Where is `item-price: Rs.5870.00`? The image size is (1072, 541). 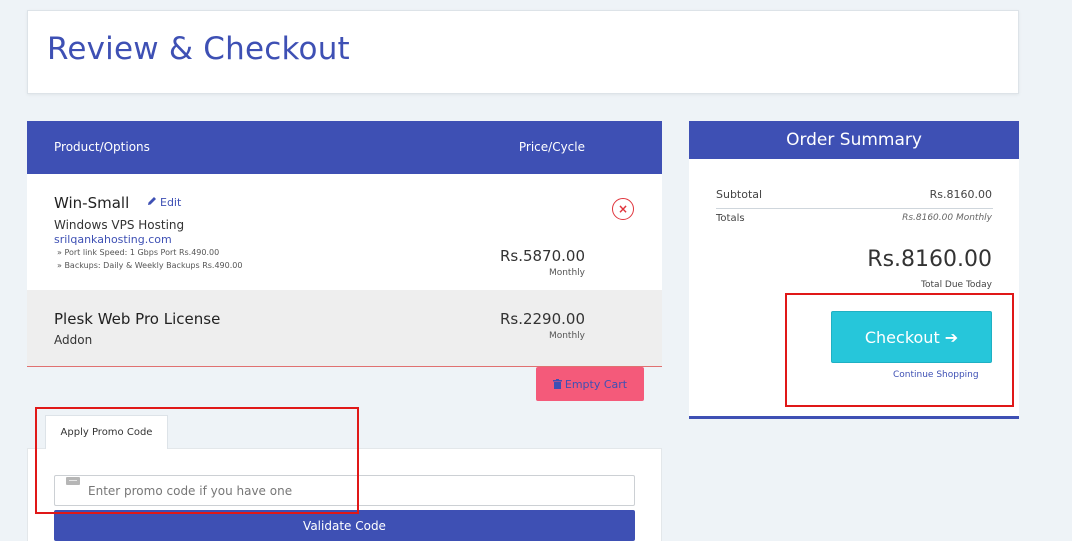
item-price: Rs.5870.00 is located at coordinates (542, 256).